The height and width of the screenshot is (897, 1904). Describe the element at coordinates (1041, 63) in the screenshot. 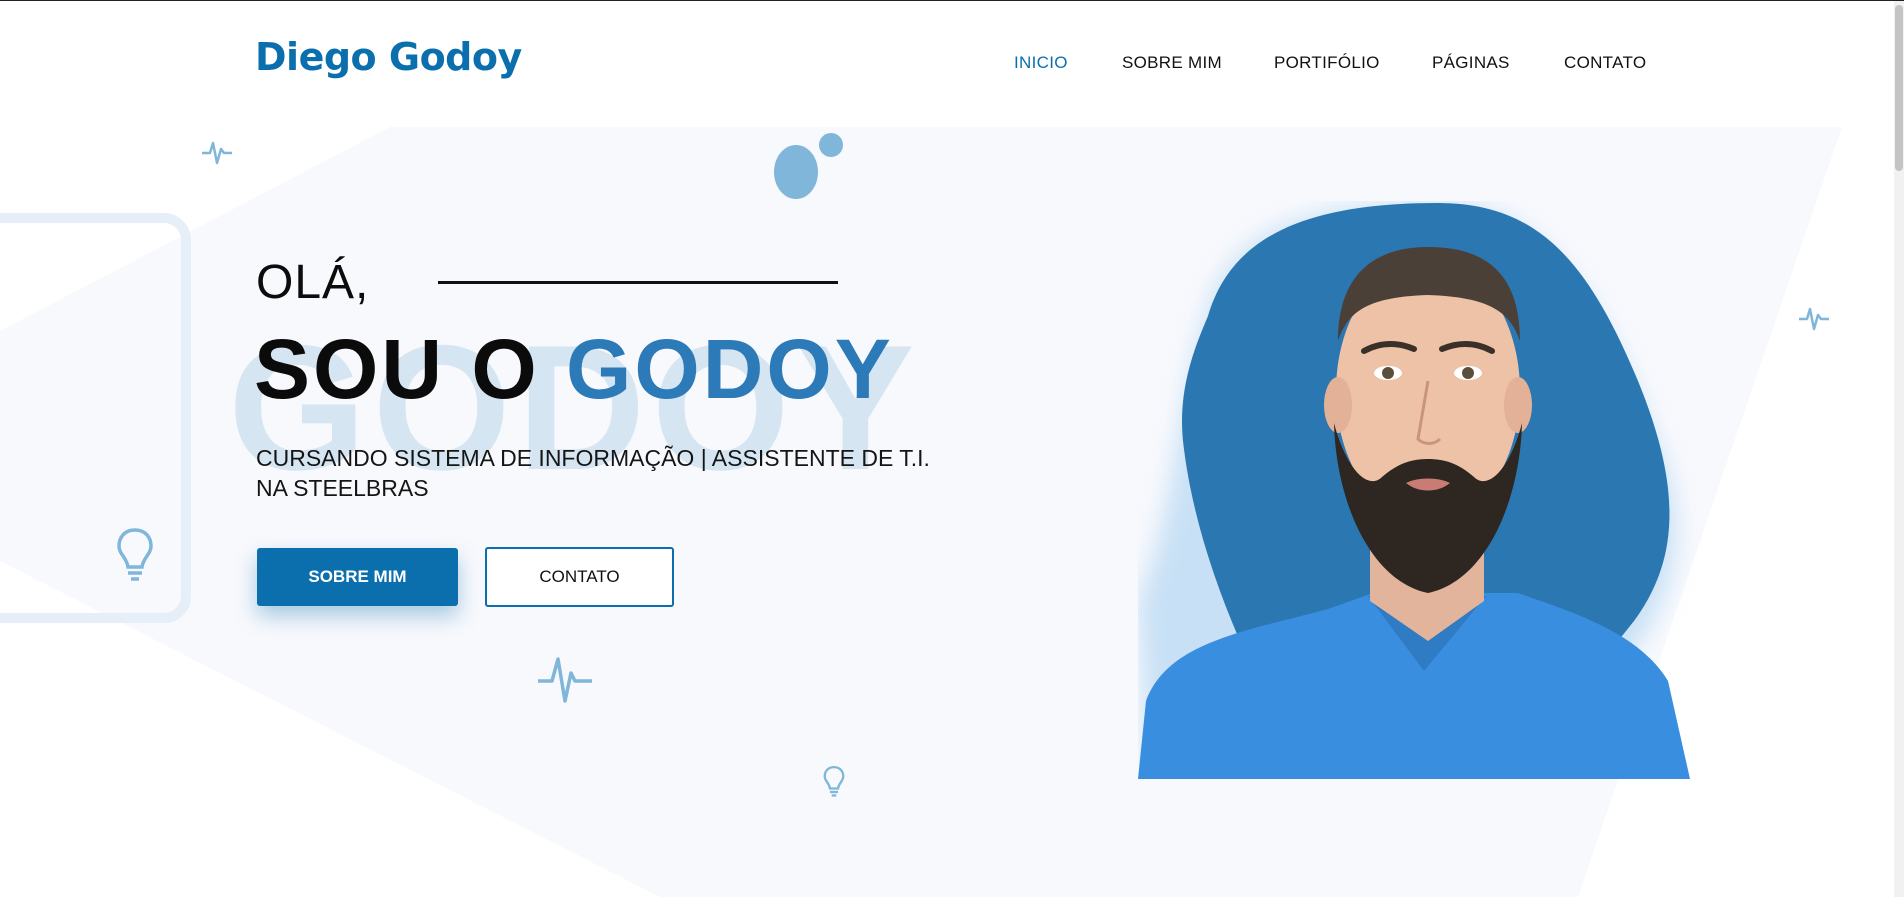

I see `nav-item-inicio: INICIO` at that location.